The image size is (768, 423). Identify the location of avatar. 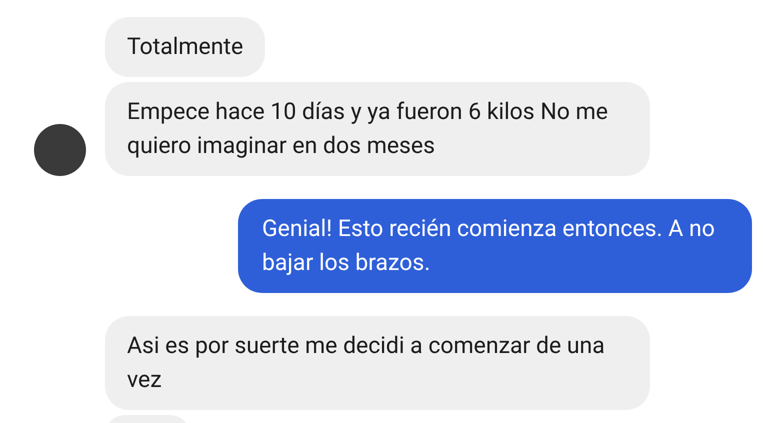
(60, 150).